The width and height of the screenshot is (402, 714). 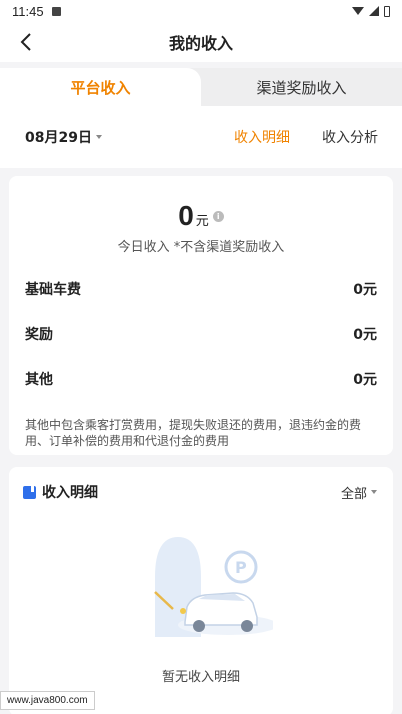 What do you see at coordinates (39, 335) in the screenshot?
I see `breakdown-label: 奖励` at bounding box center [39, 335].